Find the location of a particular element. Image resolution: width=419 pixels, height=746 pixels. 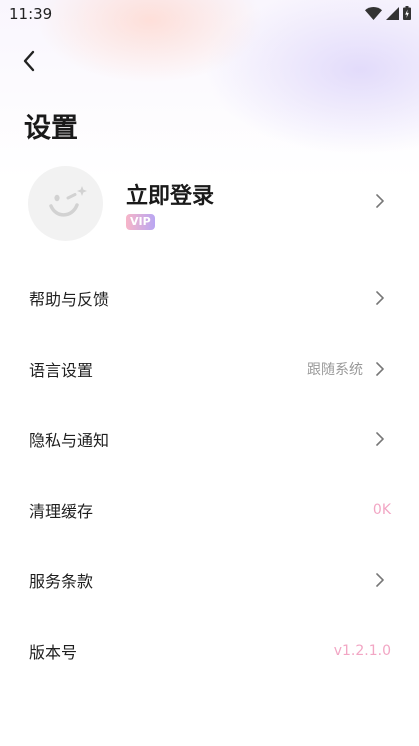

language-value: 跟随系统 is located at coordinates (335, 370).